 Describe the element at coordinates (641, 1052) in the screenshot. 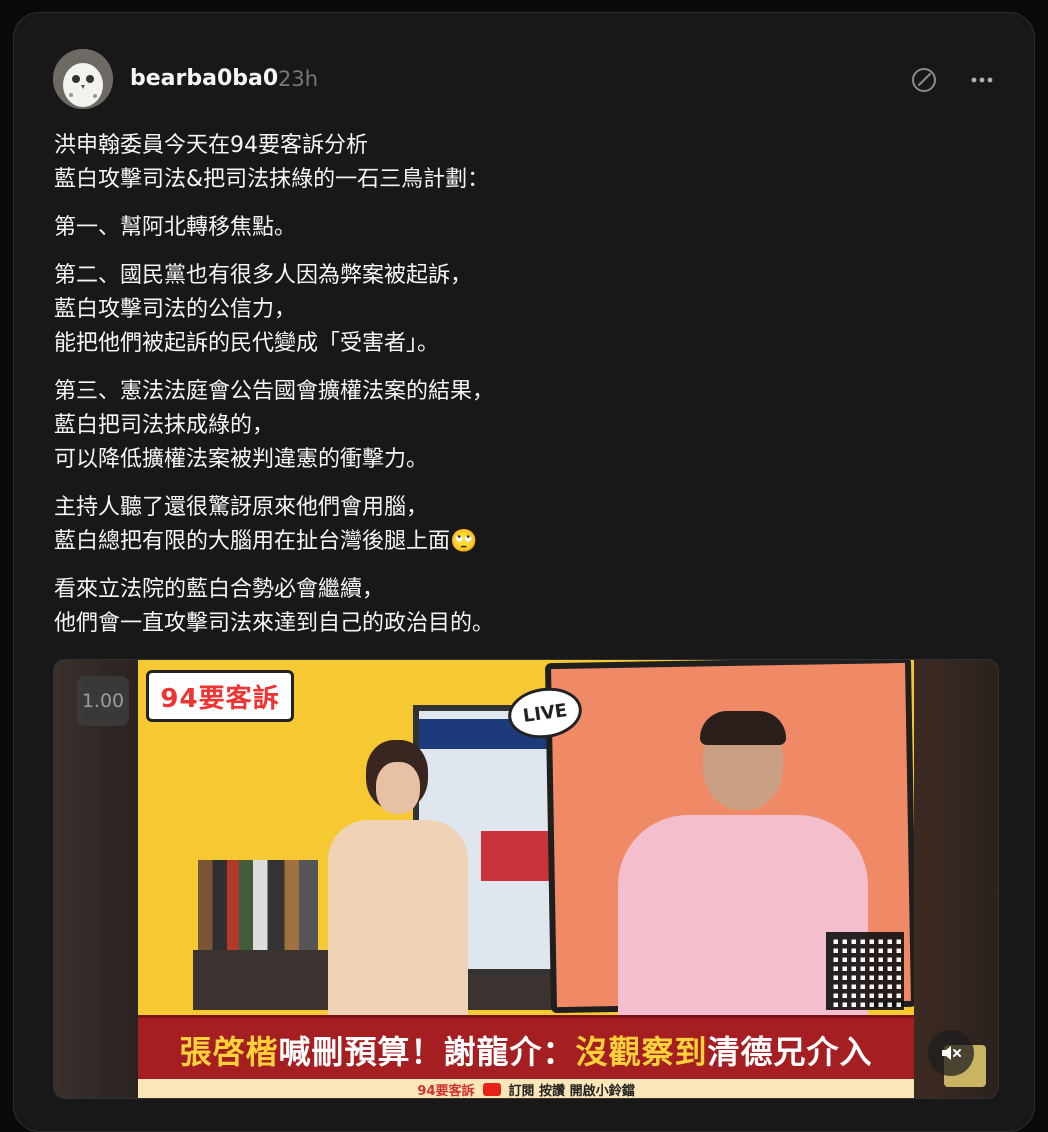

I see `caption-highlight: 沒觀察到` at that location.